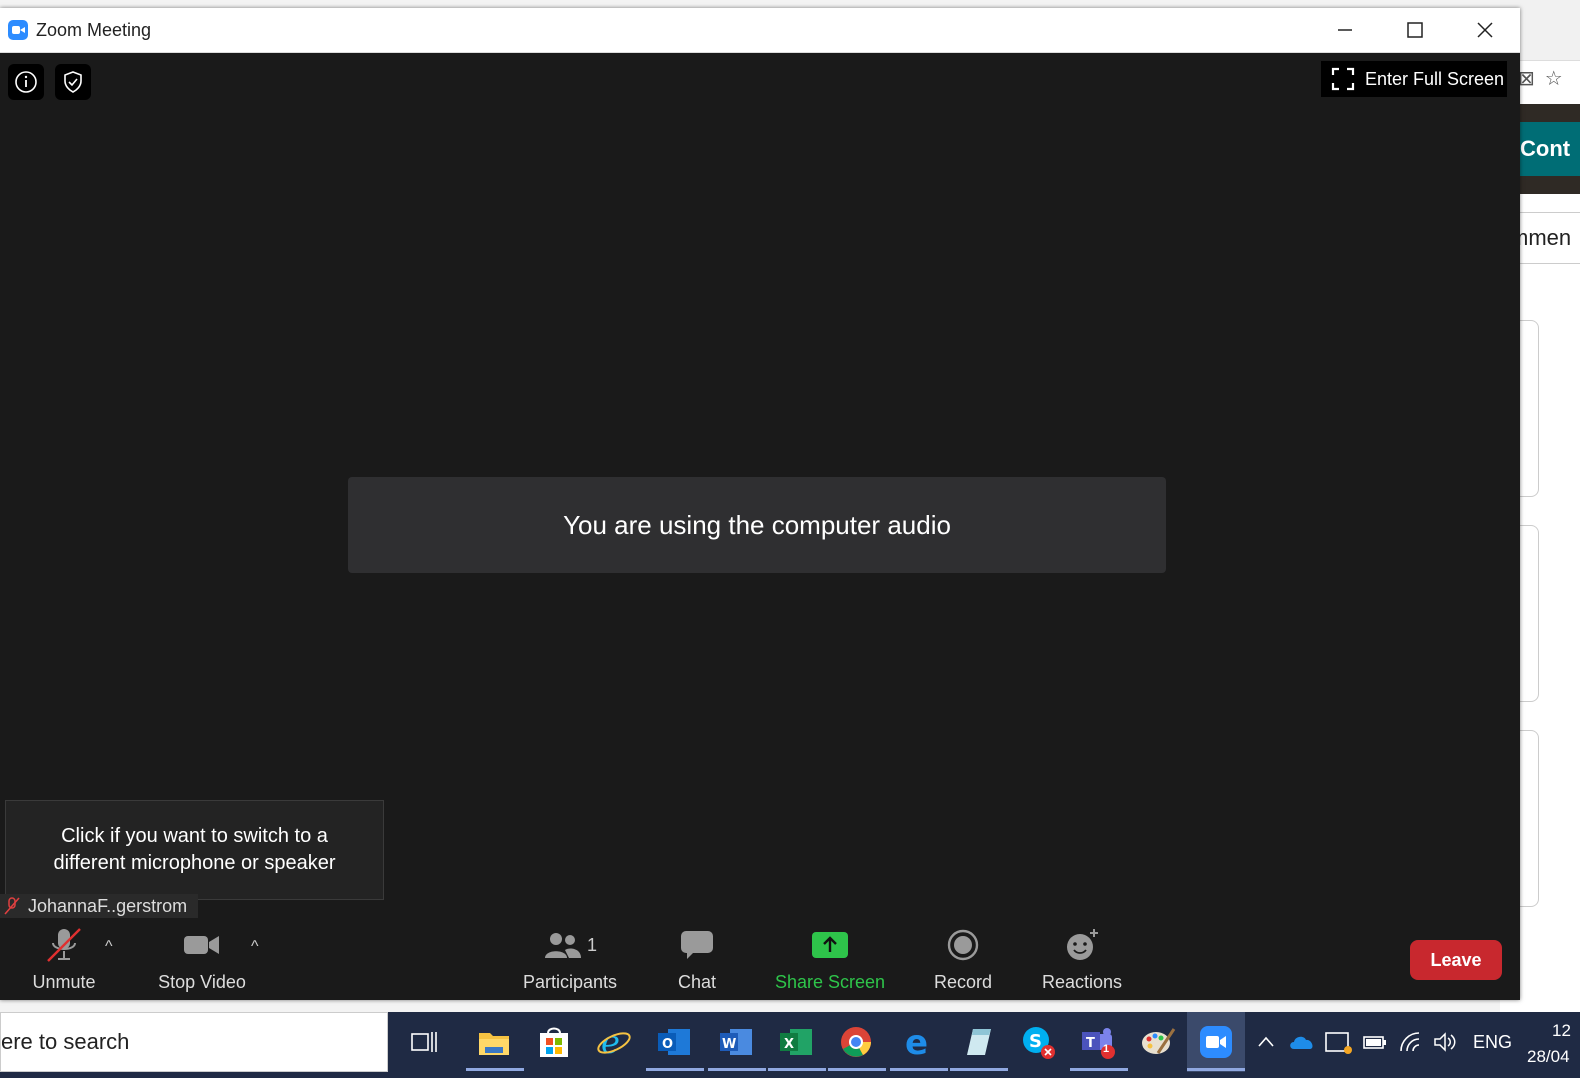 The height and width of the screenshot is (1078, 1580). I want to click on chrome-icon, so click(856, 1042).